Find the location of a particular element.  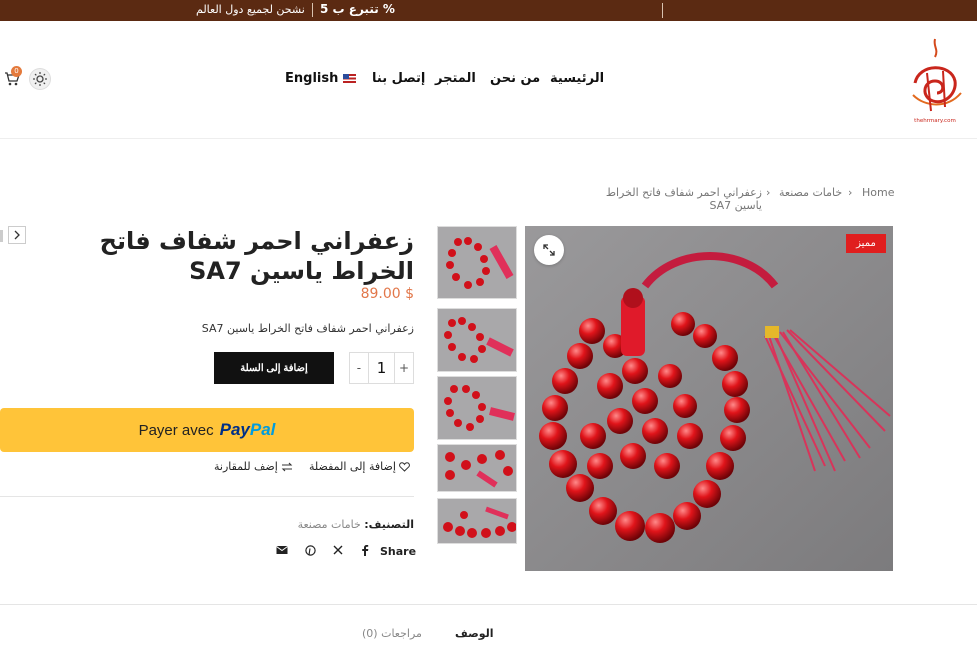

wishlist-label: إضافة إلى المفضلة is located at coordinates (352, 466).